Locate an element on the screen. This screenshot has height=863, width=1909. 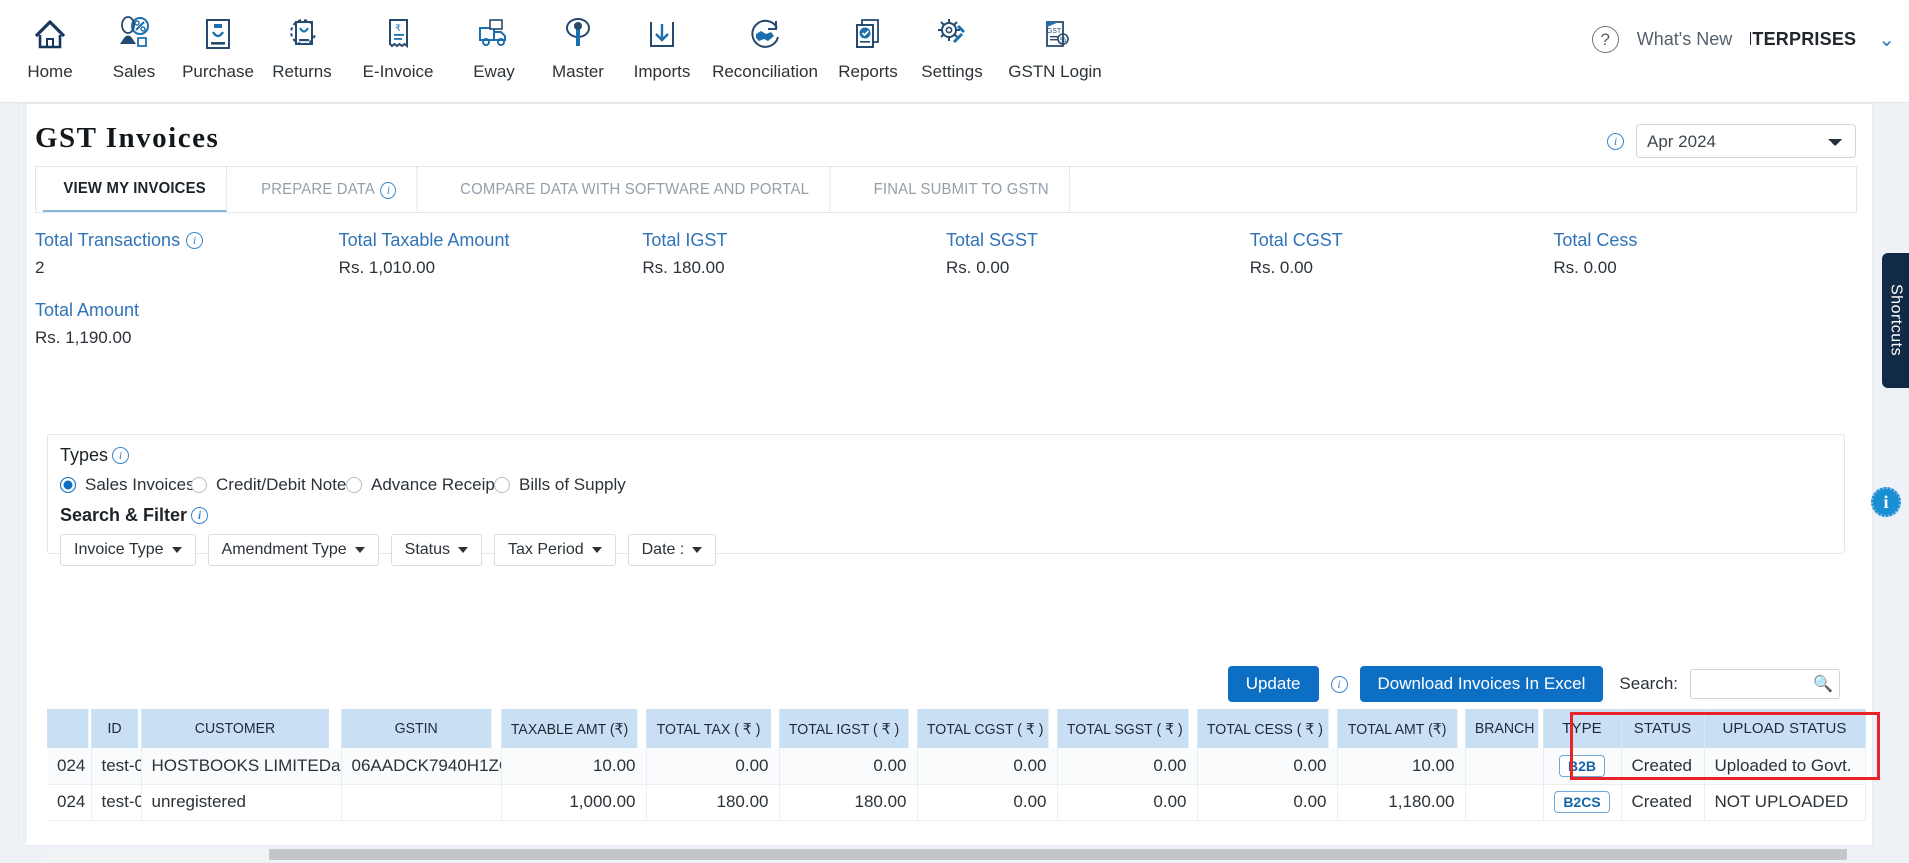
nav-item-home: Home is located at coordinates (50, 41).